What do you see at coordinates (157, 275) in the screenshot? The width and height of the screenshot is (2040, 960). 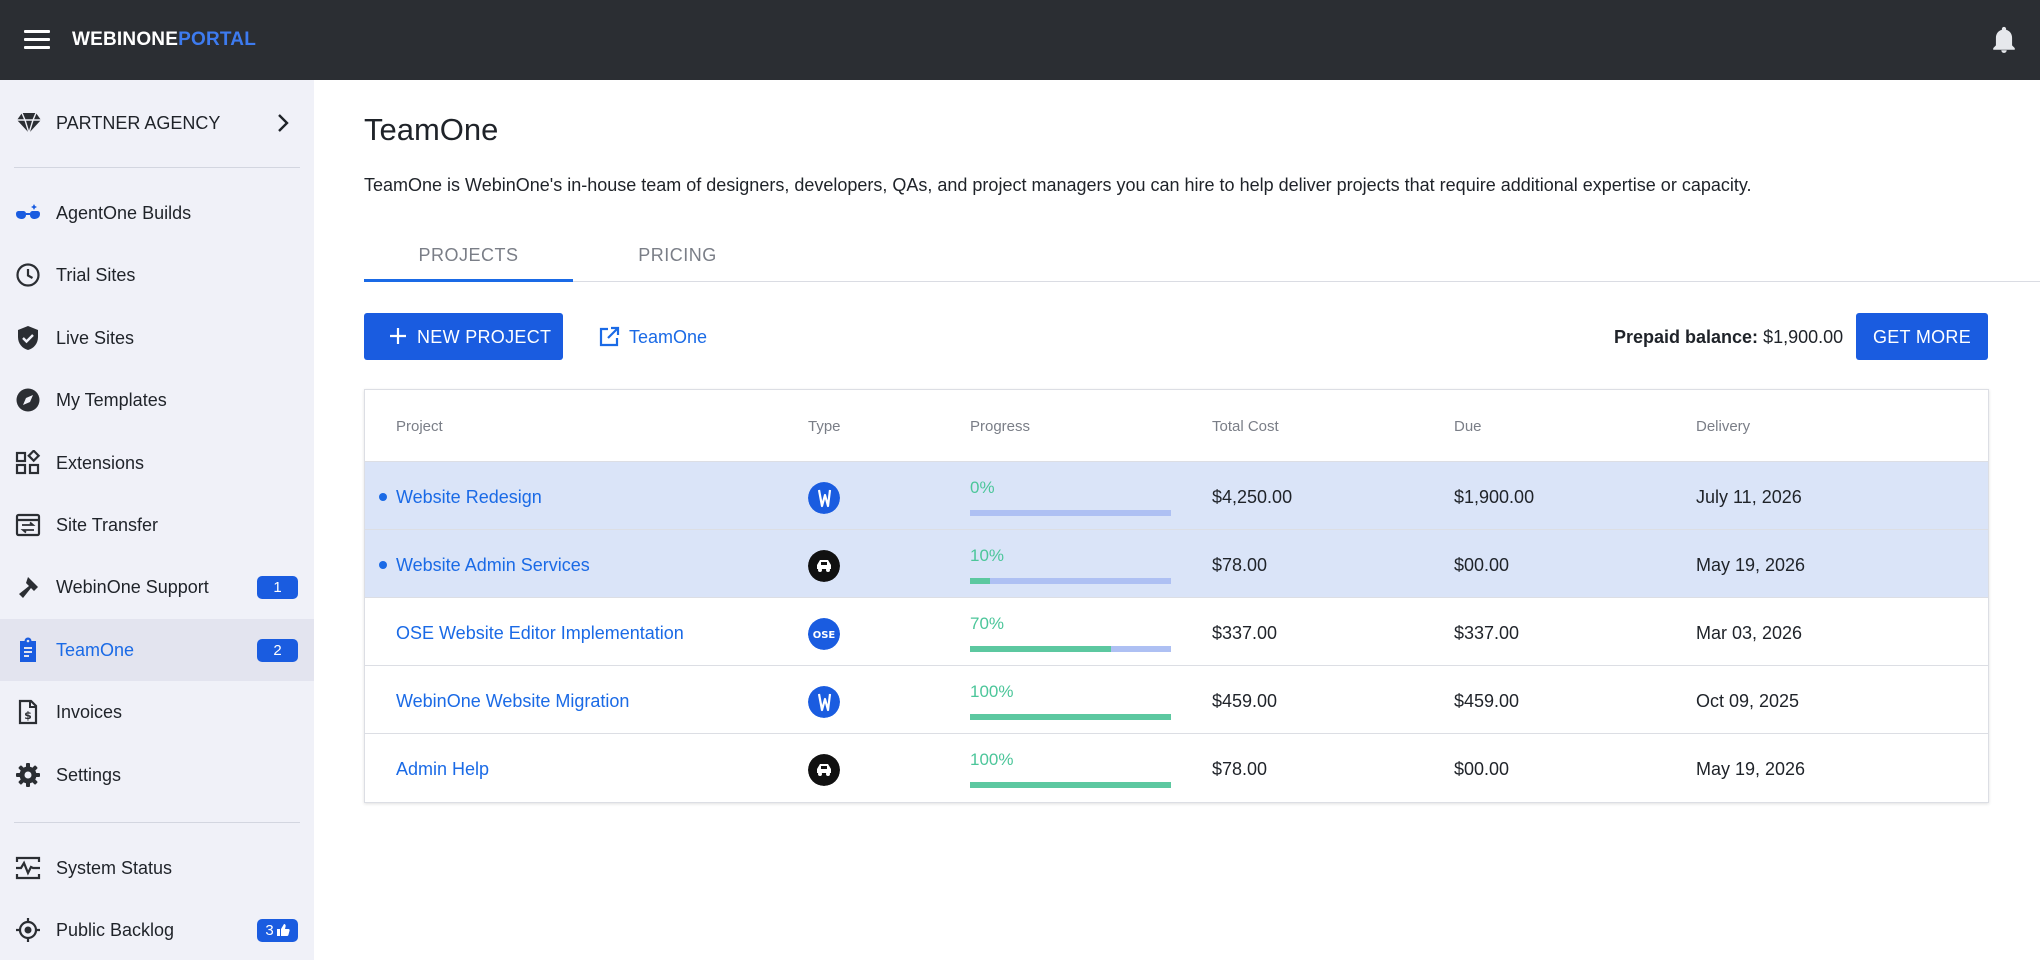 I see `sidebar-item-trial-sites: Trial Sites` at bounding box center [157, 275].